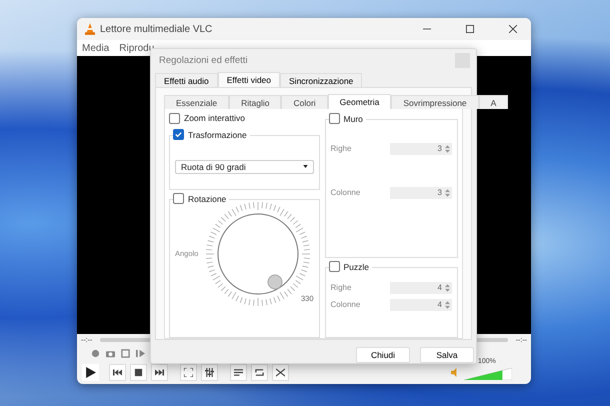 The image size is (610, 406). I want to click on caret-icon, so click(305, 166).